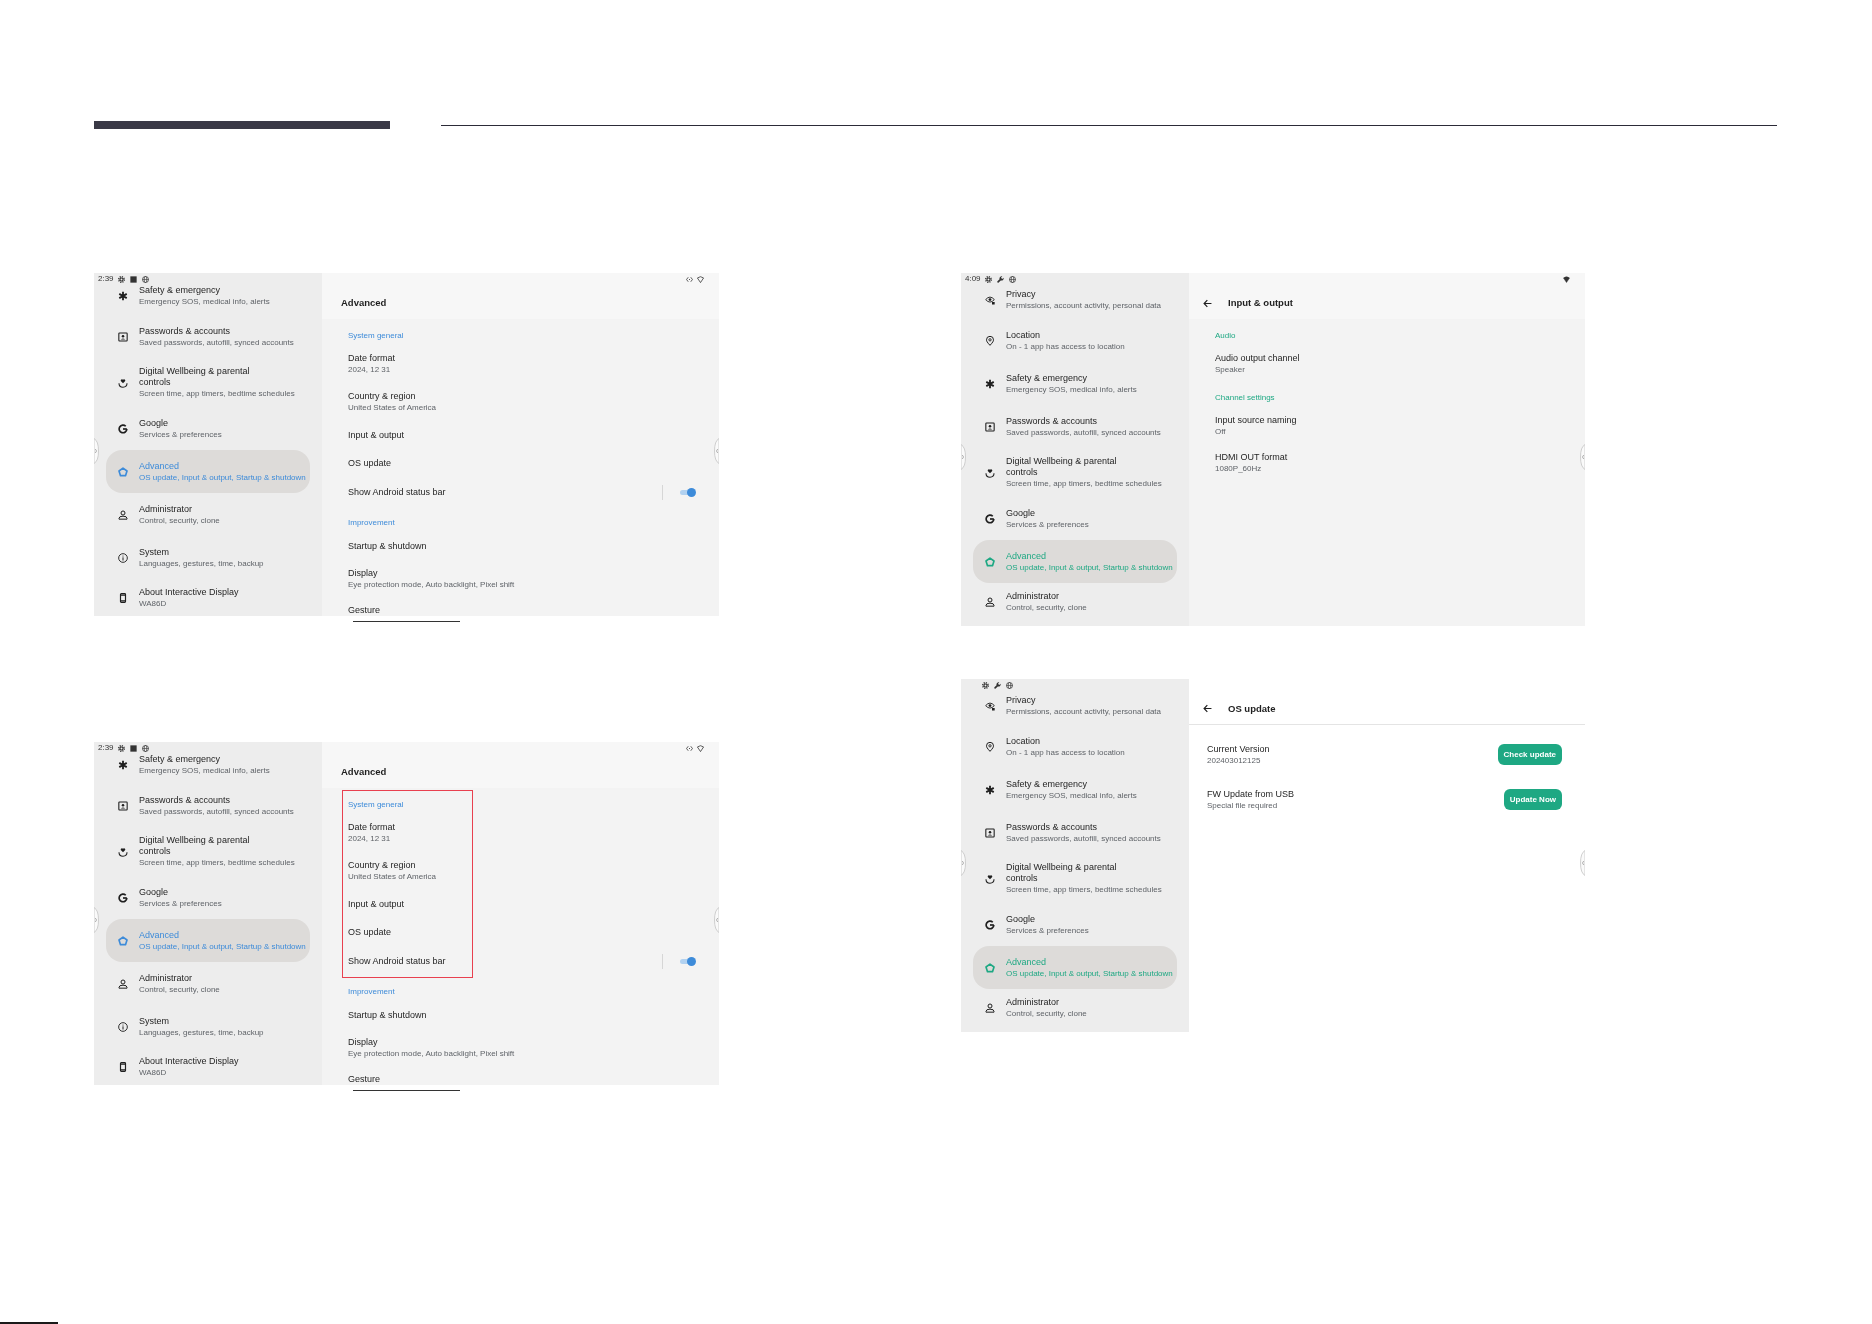 The height and width of the screenshot is (1324, 1872). I want to click on phone-icon, so click(123, 1067).